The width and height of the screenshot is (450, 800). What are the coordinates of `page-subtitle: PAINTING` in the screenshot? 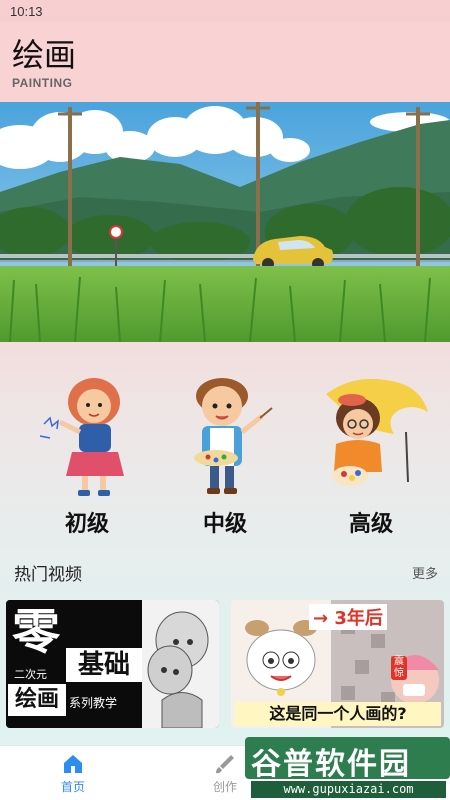 It's located at (42, 83).